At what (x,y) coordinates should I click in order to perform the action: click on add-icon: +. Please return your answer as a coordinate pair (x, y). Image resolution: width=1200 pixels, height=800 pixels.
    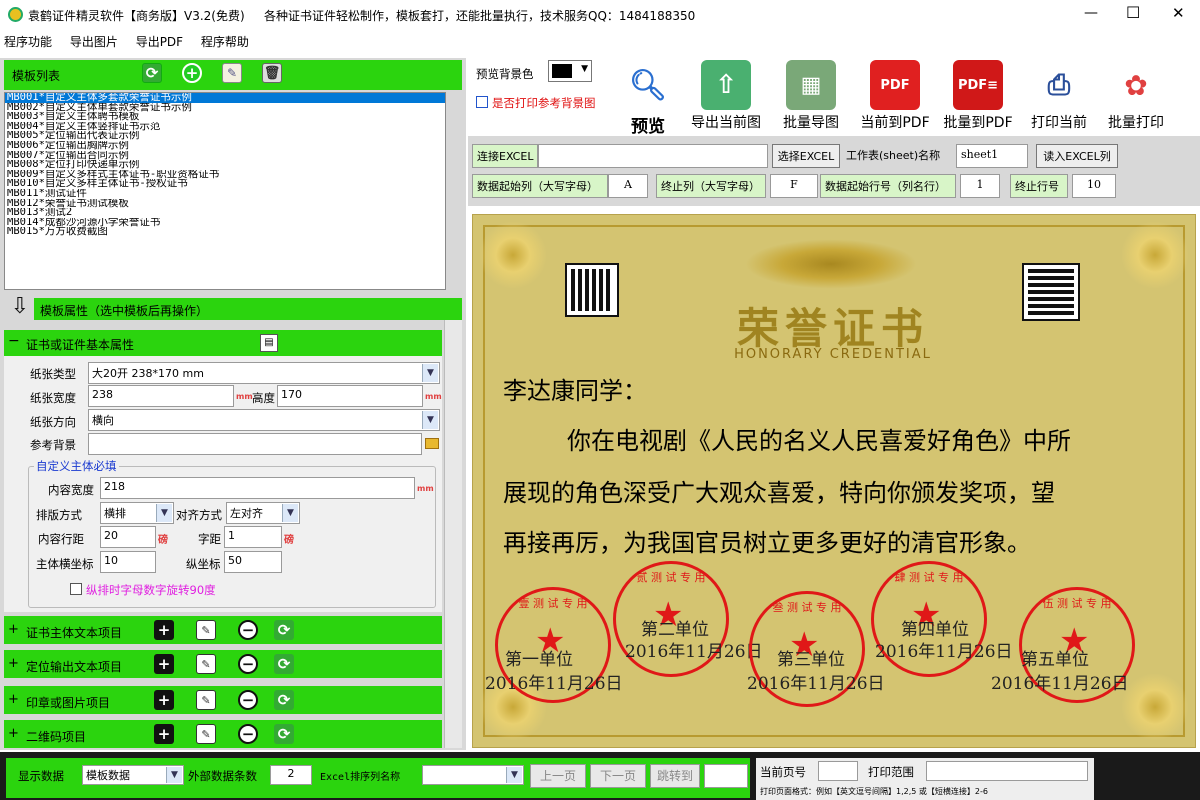
    Looking at the image, I should click on (192, 73).